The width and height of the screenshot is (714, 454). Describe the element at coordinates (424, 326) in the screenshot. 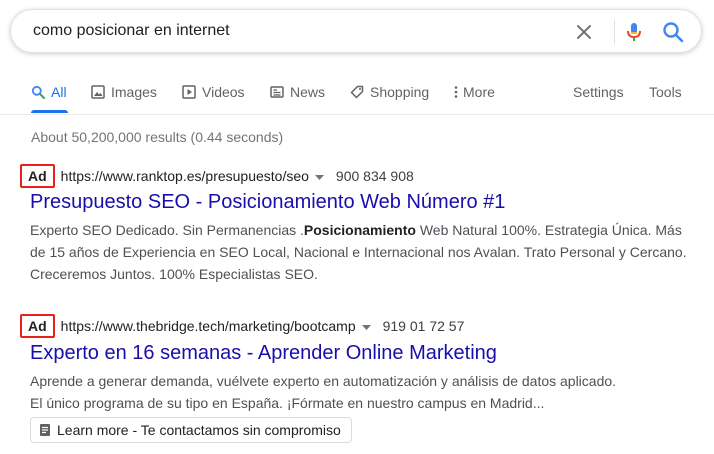

I see `ad-phone: 919 01 72 57` at that location.